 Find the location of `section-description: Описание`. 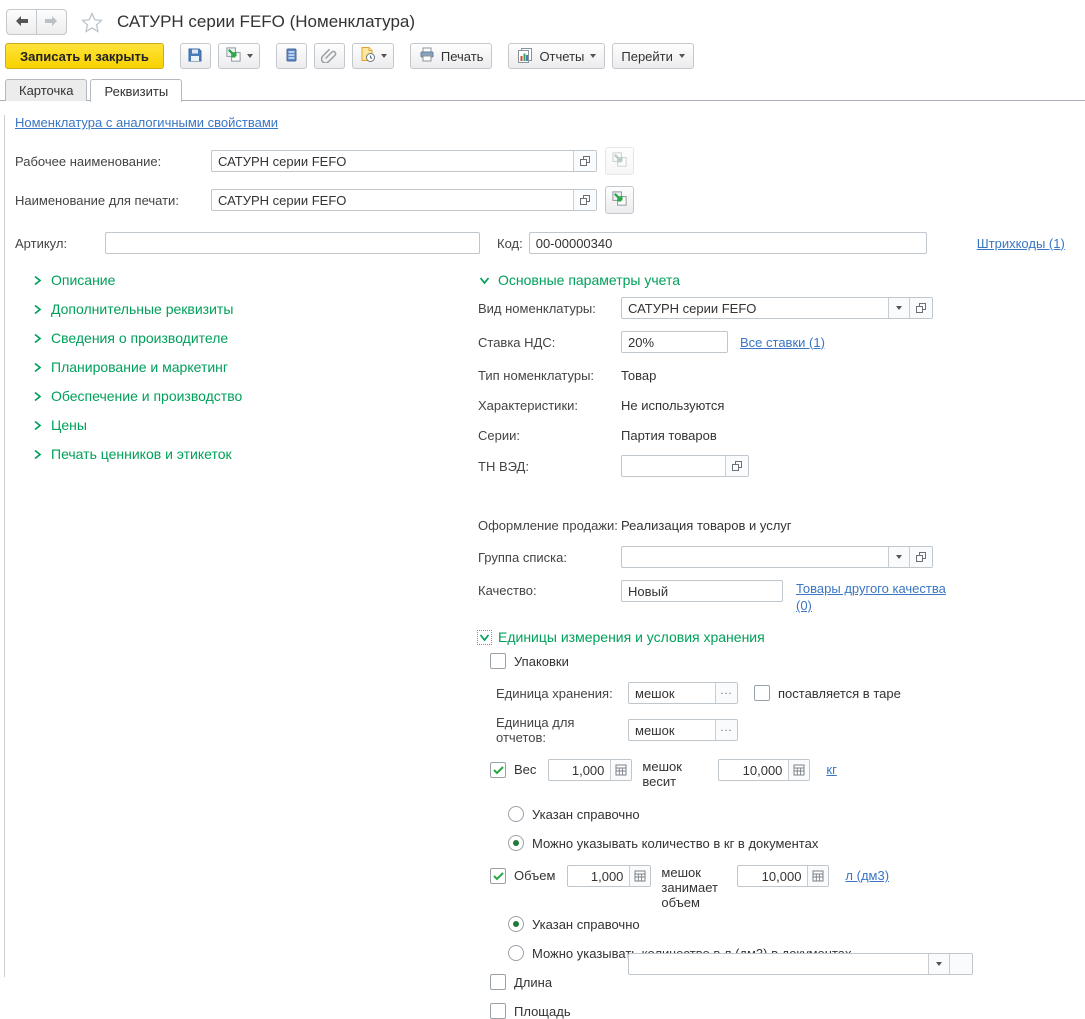

section-description: Описание is located at coordinates (254, 280).